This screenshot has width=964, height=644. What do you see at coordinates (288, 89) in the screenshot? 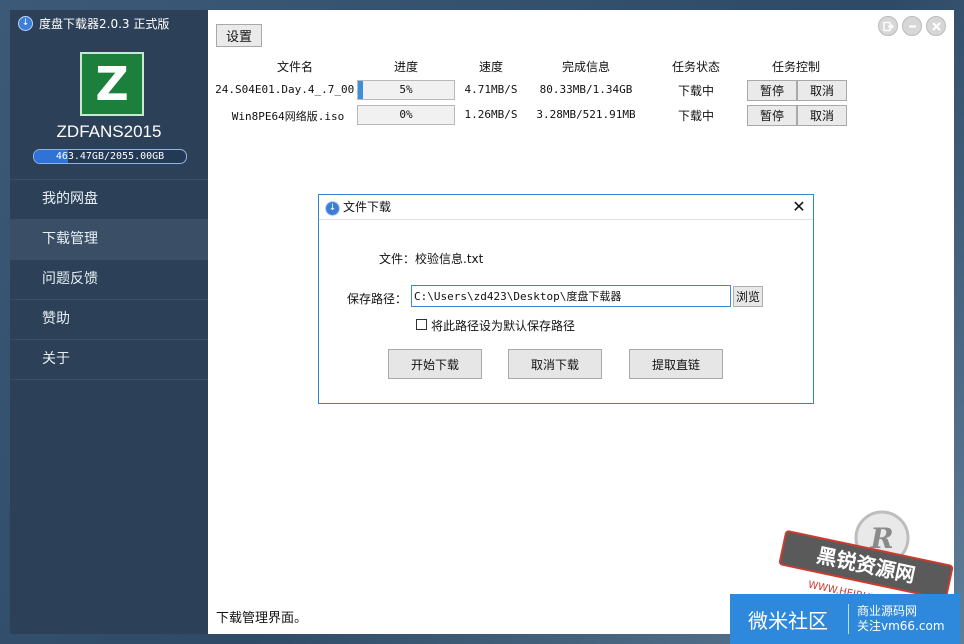
I see `row-1-filename: 24.S04E01.Day.4_.7_00.` at bounding box center [288, 89].